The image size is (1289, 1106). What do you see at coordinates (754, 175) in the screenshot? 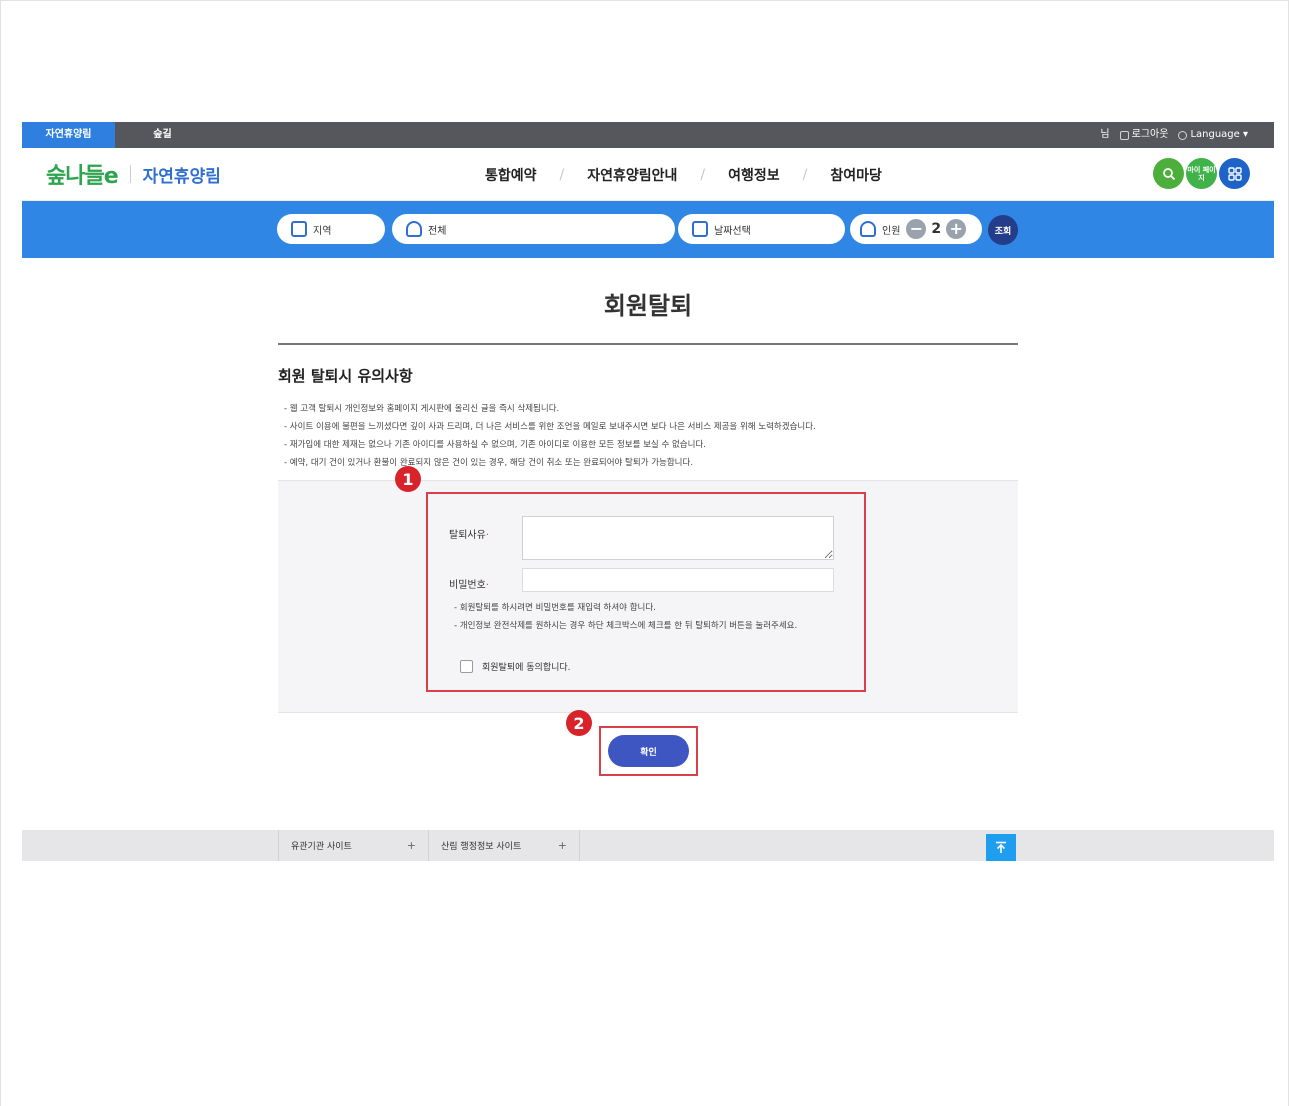
I see `nav-item-travel-info: 여행정보` at bounding box center [754, 175].